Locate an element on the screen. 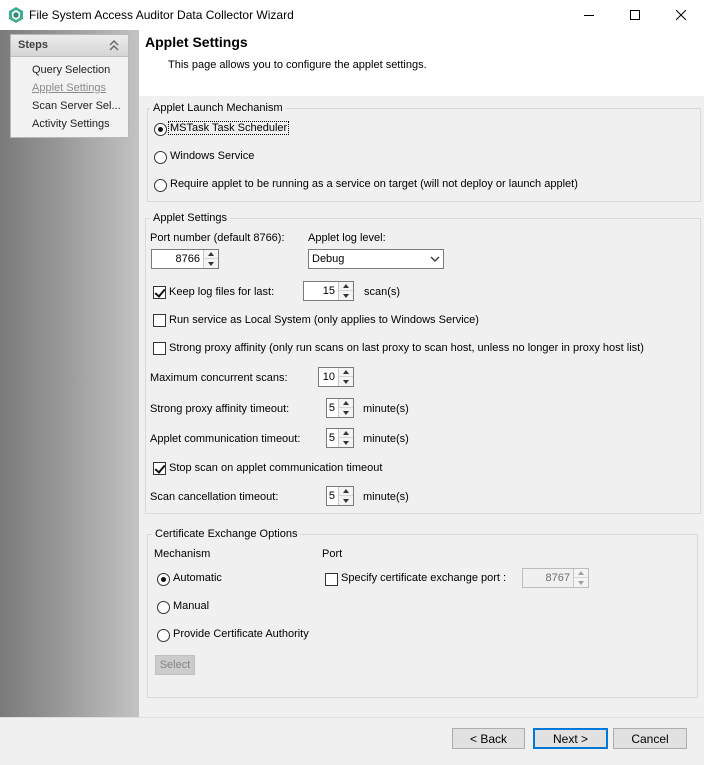 This screenshot has height=765, width=704. step-query-selection: Query Selection is located at coordinates (71, 70).